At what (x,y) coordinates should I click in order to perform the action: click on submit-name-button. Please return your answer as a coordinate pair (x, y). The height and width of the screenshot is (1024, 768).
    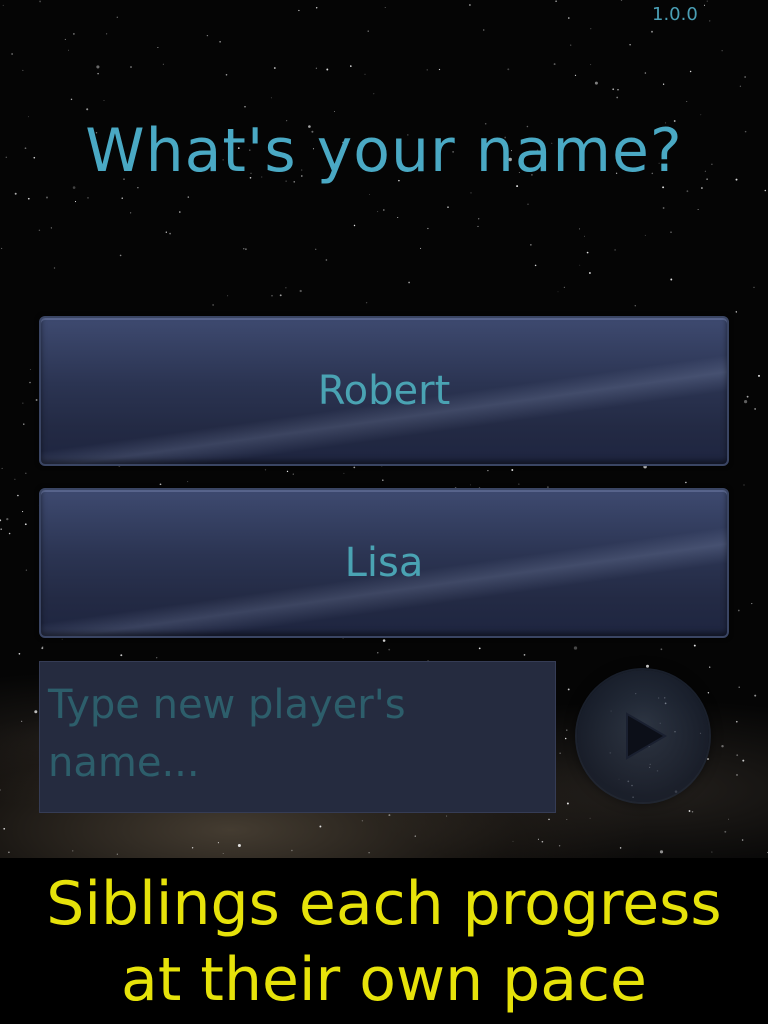
    Looking at the image, I should click on (643, 736).